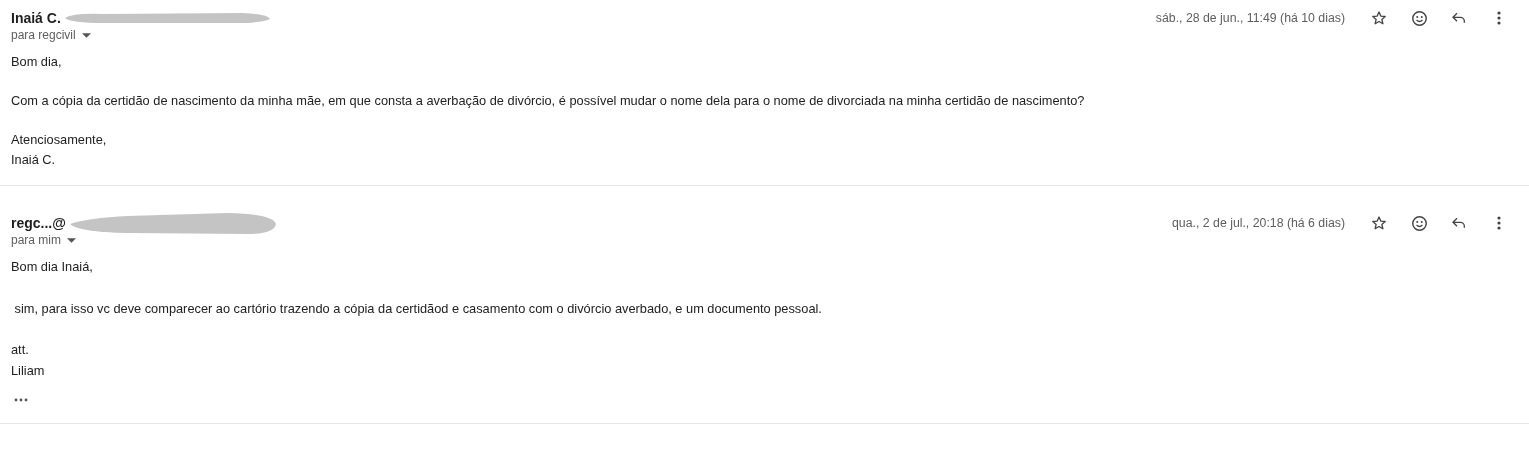  What do you see at coordinates (43, 35) in the screenshot?
I see `recipient-label: para regcivil` at bounding box center [43, 35].